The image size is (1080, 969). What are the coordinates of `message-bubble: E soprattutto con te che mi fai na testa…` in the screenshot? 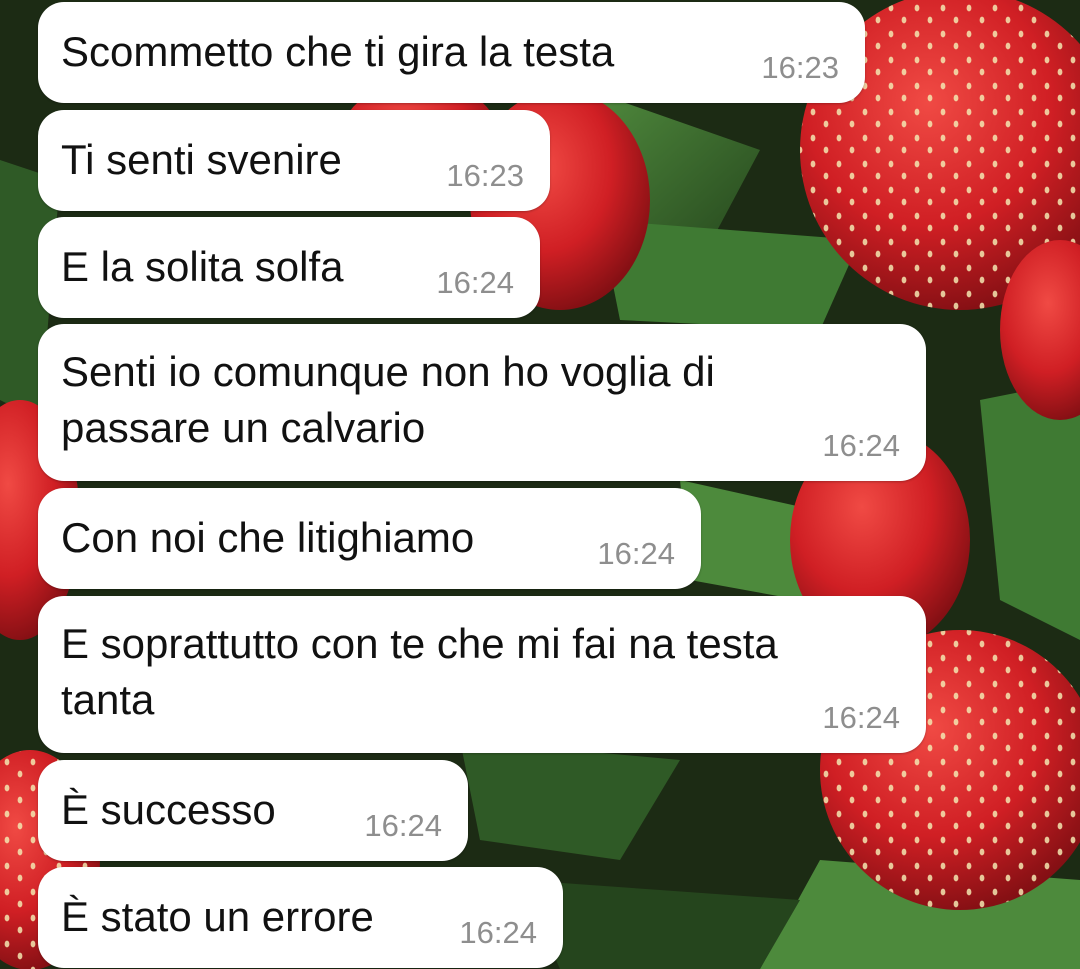 It's located at (482, 674).